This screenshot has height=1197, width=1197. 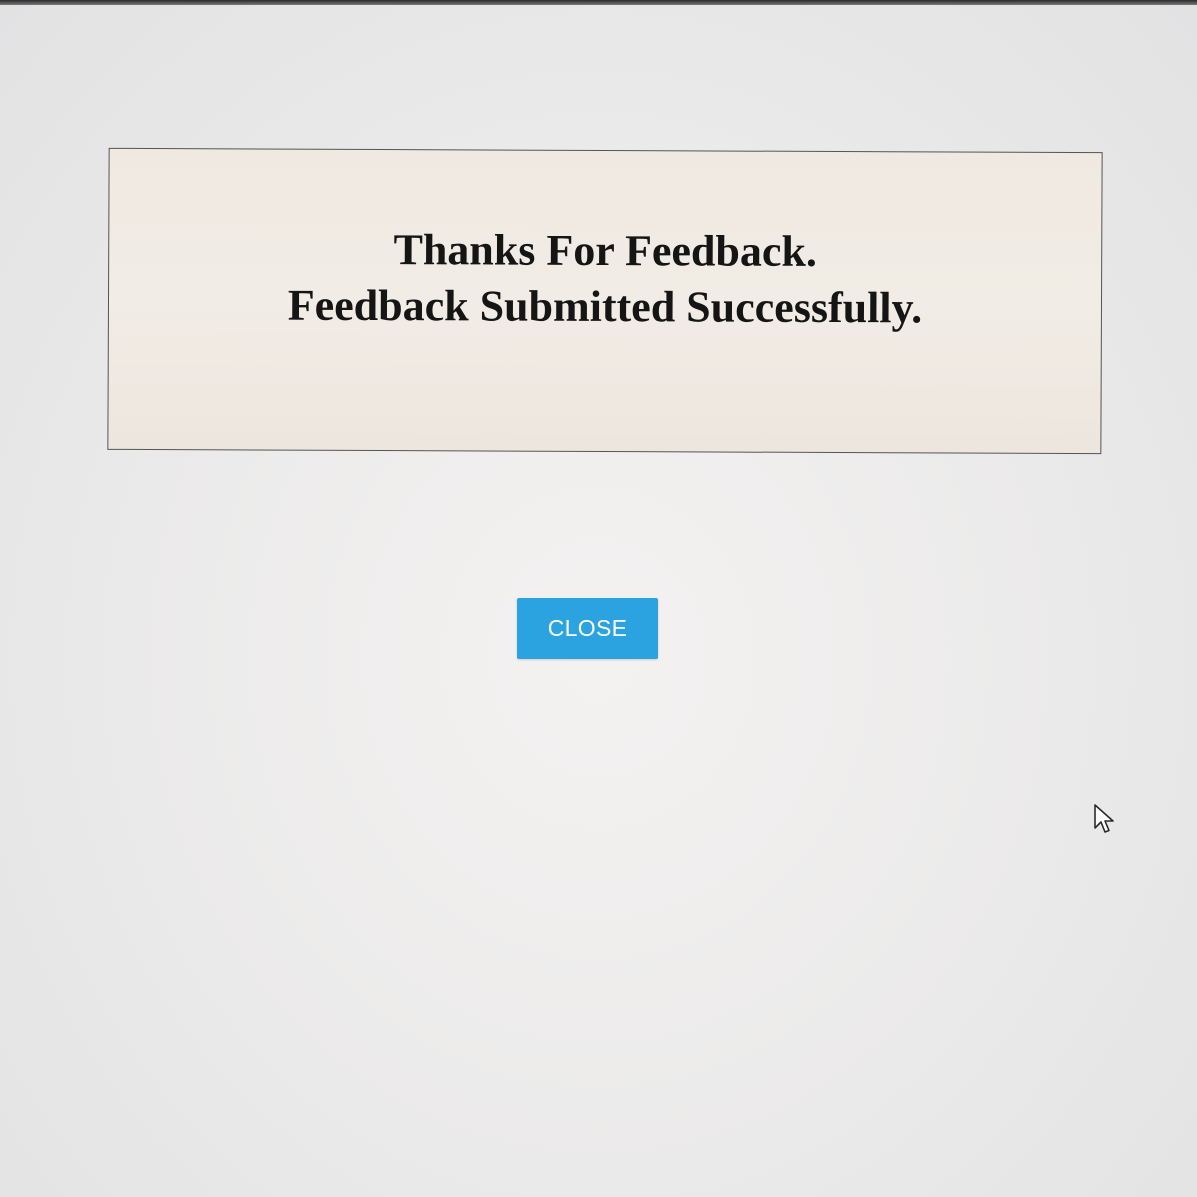 What do you see at coordinates (605, 250) in the screenshot?
I see `message-line-thanks: Thanks For Feedback.` at bounding box center [605, 250].